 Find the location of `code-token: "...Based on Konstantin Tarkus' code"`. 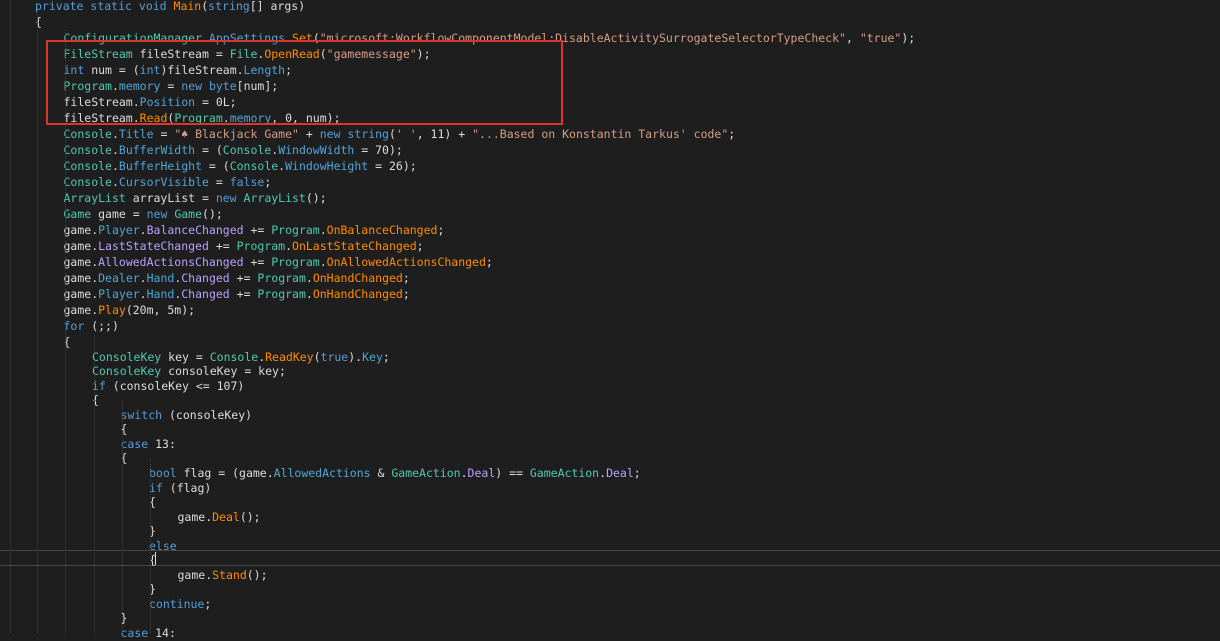

code-token: "...Based on Konstantin Tarkus' code" is located at coordinates (600, 134).